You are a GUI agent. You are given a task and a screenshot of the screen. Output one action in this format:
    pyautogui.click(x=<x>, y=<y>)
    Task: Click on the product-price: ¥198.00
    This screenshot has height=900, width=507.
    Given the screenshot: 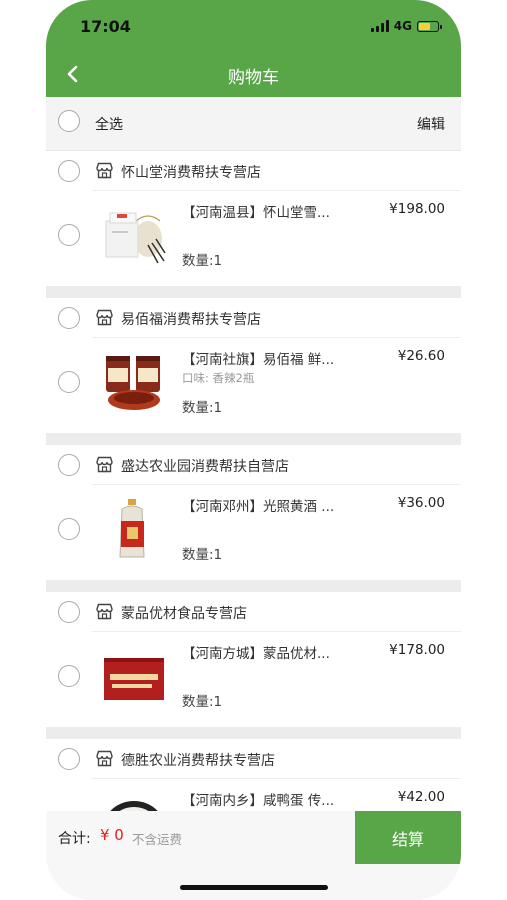 What is the action you would take?
    pyautogui.click(x=417, y=209)
    